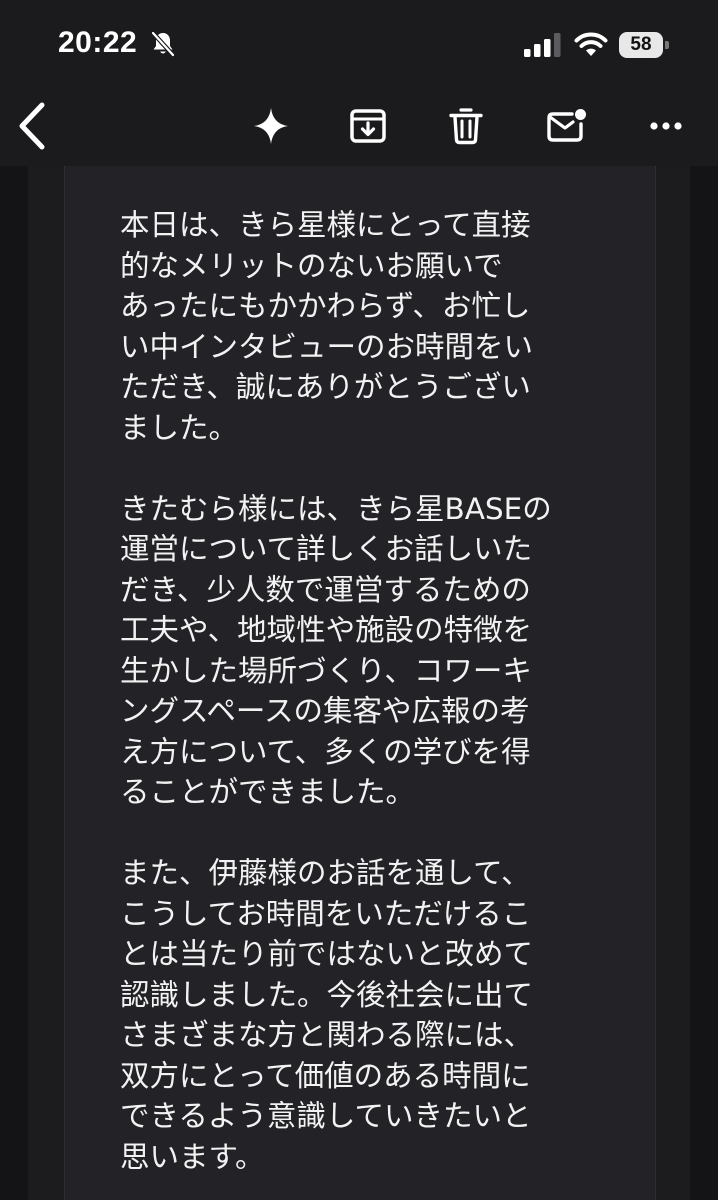 Image resolution: width=718 pixels, height=1200 pixels. I want to click on body-line: とは当たり前ではないと改めて, so click(327, 954).